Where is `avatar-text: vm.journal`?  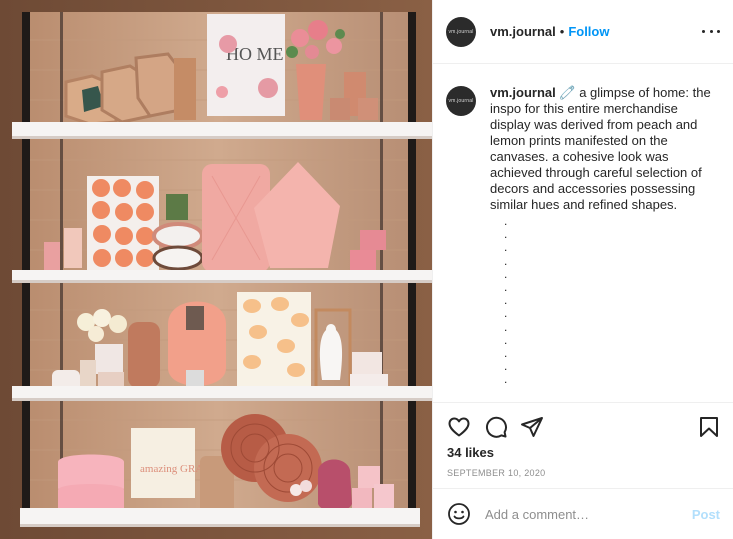
avatar-text: vm.journal is located at coordinates (461, 31).